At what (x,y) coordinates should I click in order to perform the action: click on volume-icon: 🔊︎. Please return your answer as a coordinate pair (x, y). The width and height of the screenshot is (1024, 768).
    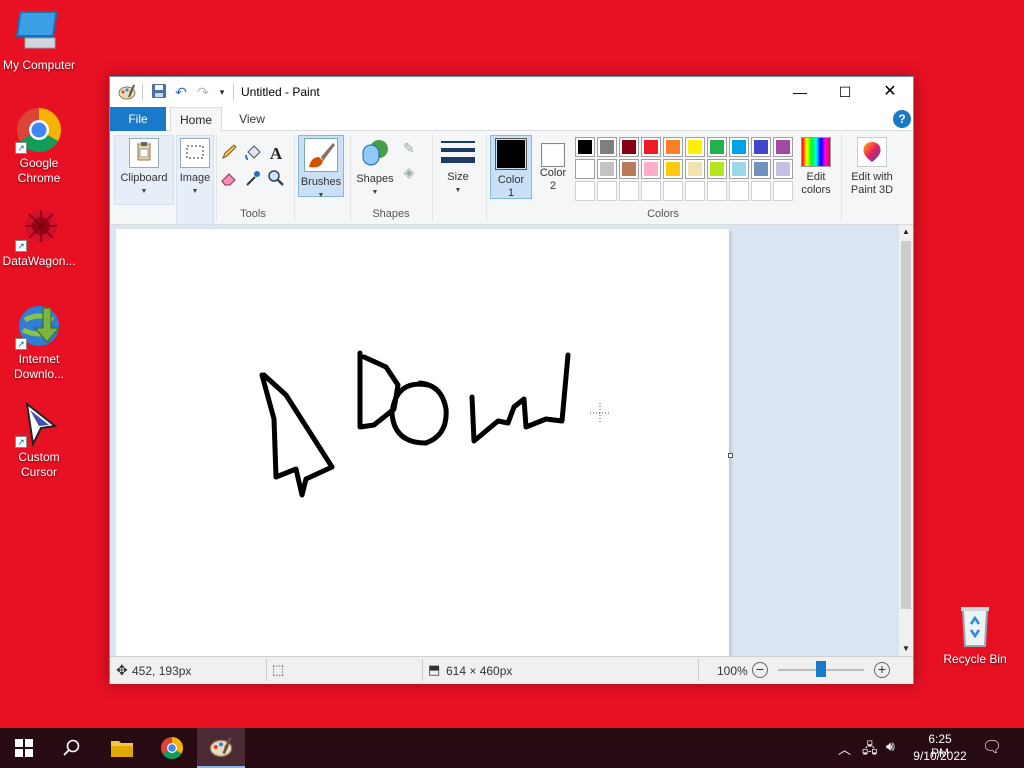
    Looking at the image, I should click on (890, 746).